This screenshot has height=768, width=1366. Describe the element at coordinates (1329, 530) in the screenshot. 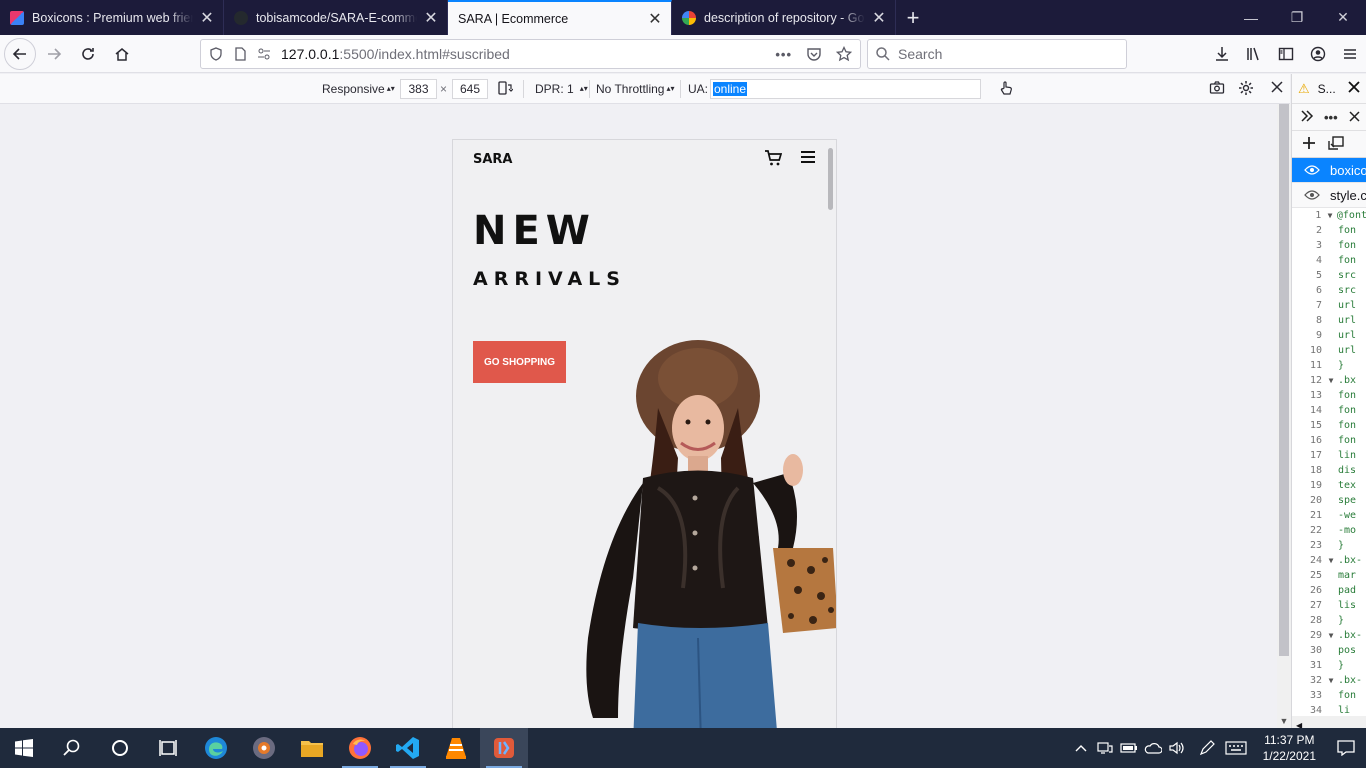

I see `code-line: 22 -mo` at that location.